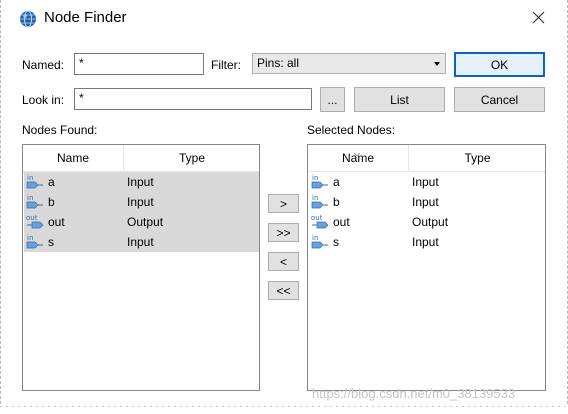 The width and height of the screenshot is (568, 414). What do you see at coordinates (437, 64) in the screenshot?
I see `chevron-down-icon` at bounding box center [437, 64].